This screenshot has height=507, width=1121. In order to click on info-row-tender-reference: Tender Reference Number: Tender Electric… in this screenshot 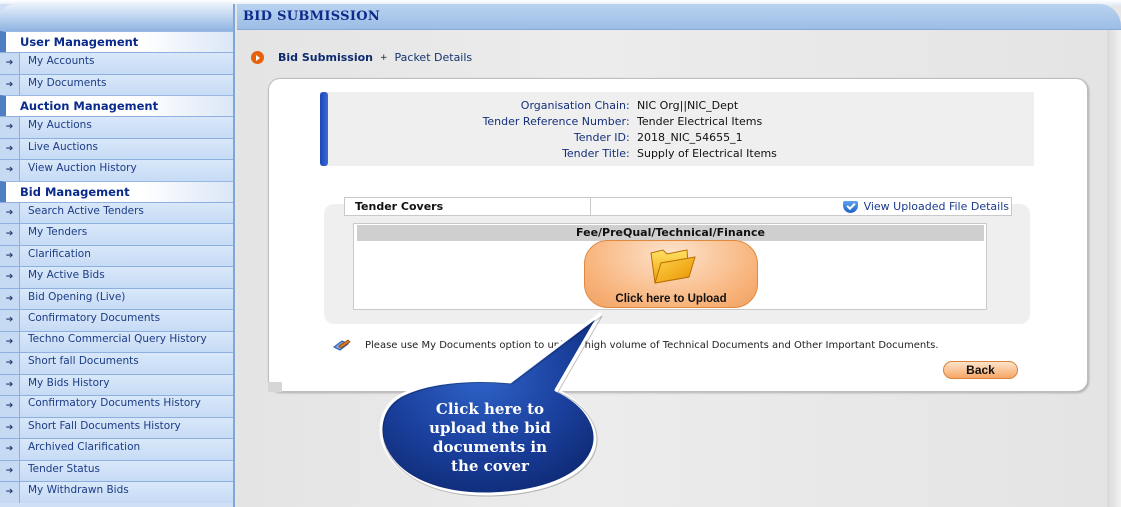, I will do `click(622, 121)`.